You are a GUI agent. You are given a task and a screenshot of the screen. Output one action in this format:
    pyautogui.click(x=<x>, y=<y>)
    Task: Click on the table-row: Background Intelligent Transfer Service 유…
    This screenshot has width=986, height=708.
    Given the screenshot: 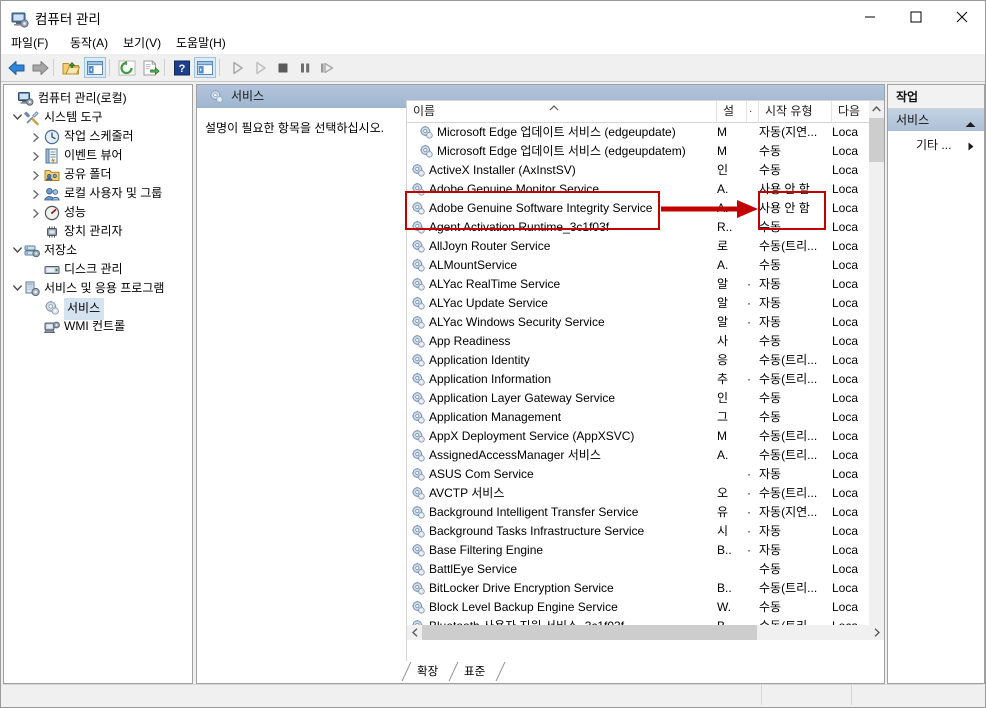 What is the action you would take?
    pyautogui.click(x=638, y=512)
    